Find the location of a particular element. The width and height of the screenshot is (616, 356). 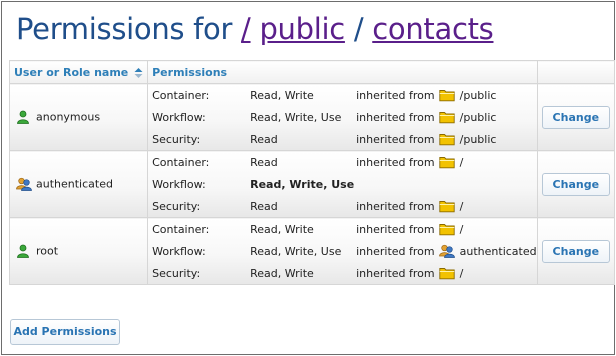

user-name: authenticated is located at coordinates (74, 184).